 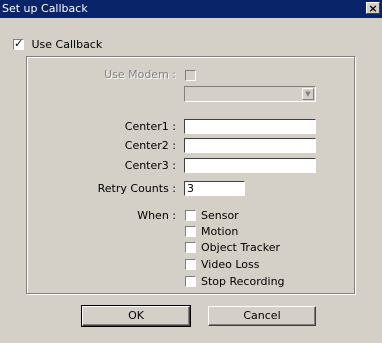 What do you see at coordinates (18, 43) in the screenshot?
I see `use-callback-checkbox` at bounding box center [18, 43].